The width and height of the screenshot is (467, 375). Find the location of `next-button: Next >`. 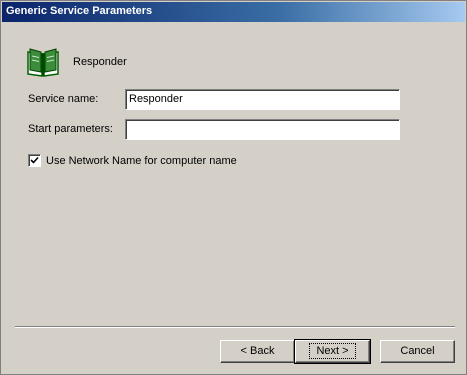

next-button: Next > is located at coordinates (332, 351).